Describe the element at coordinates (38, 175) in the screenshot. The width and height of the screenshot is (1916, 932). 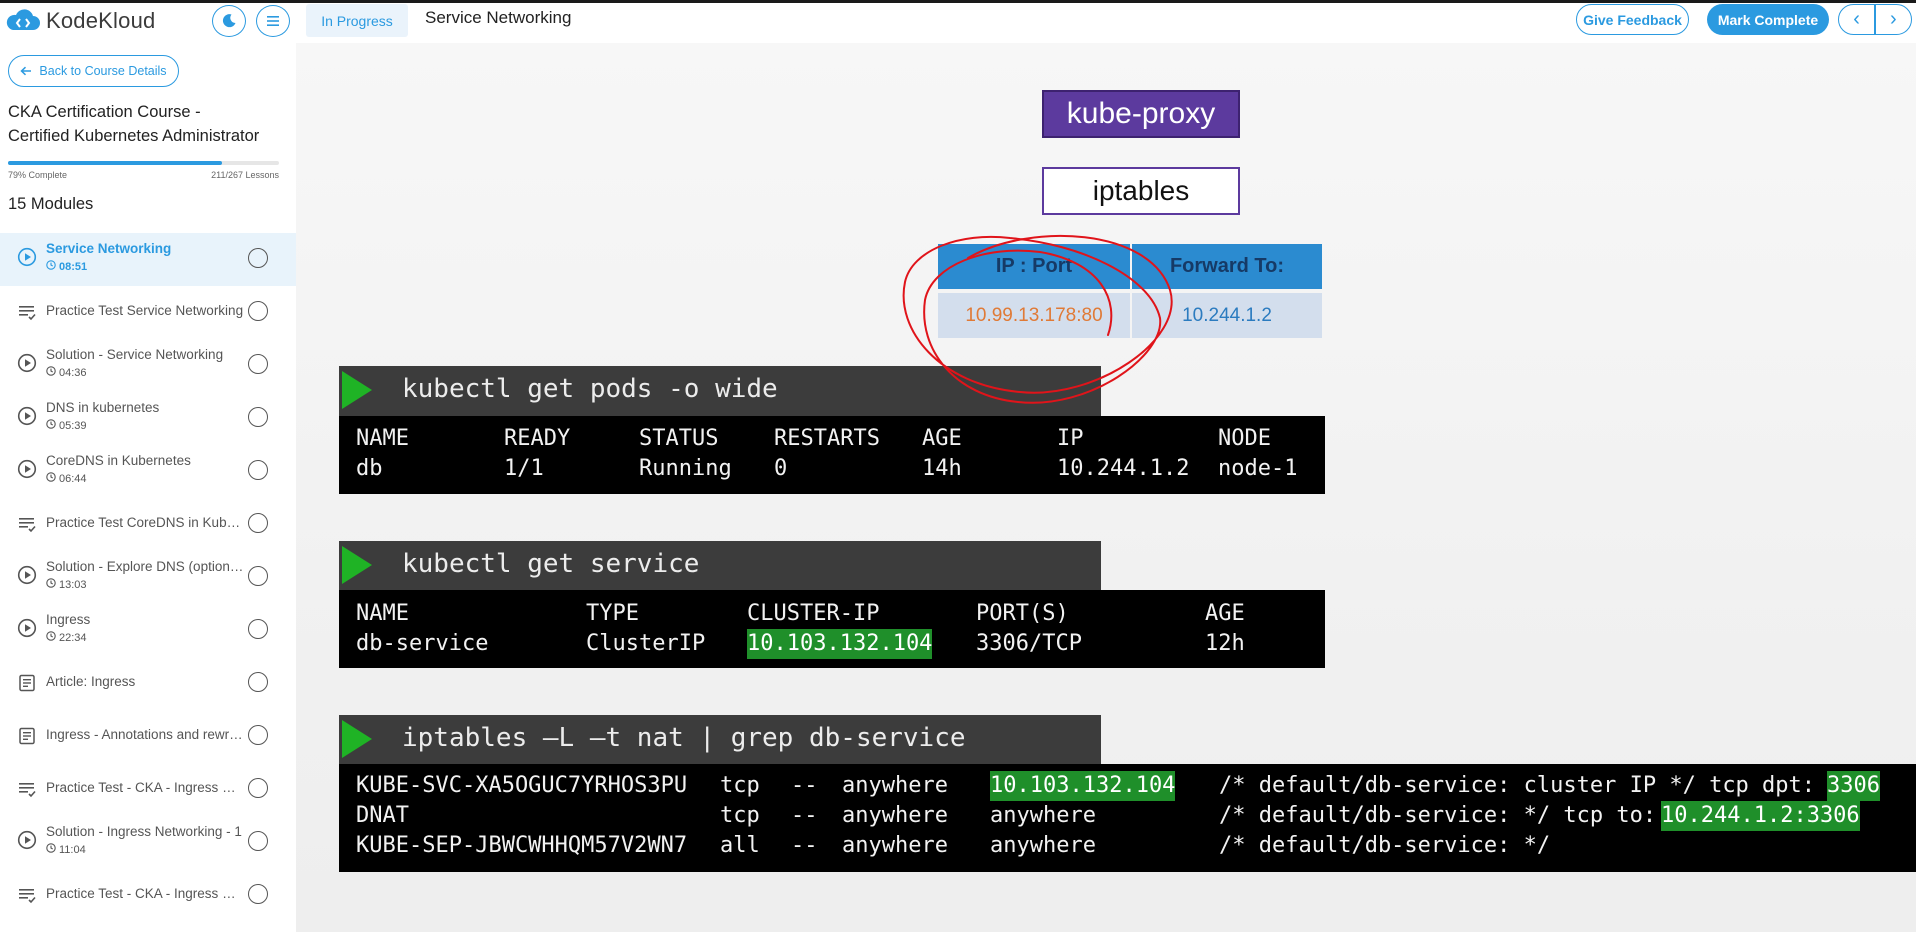
I see `progress-percent-label: 79% Complete` at that location.